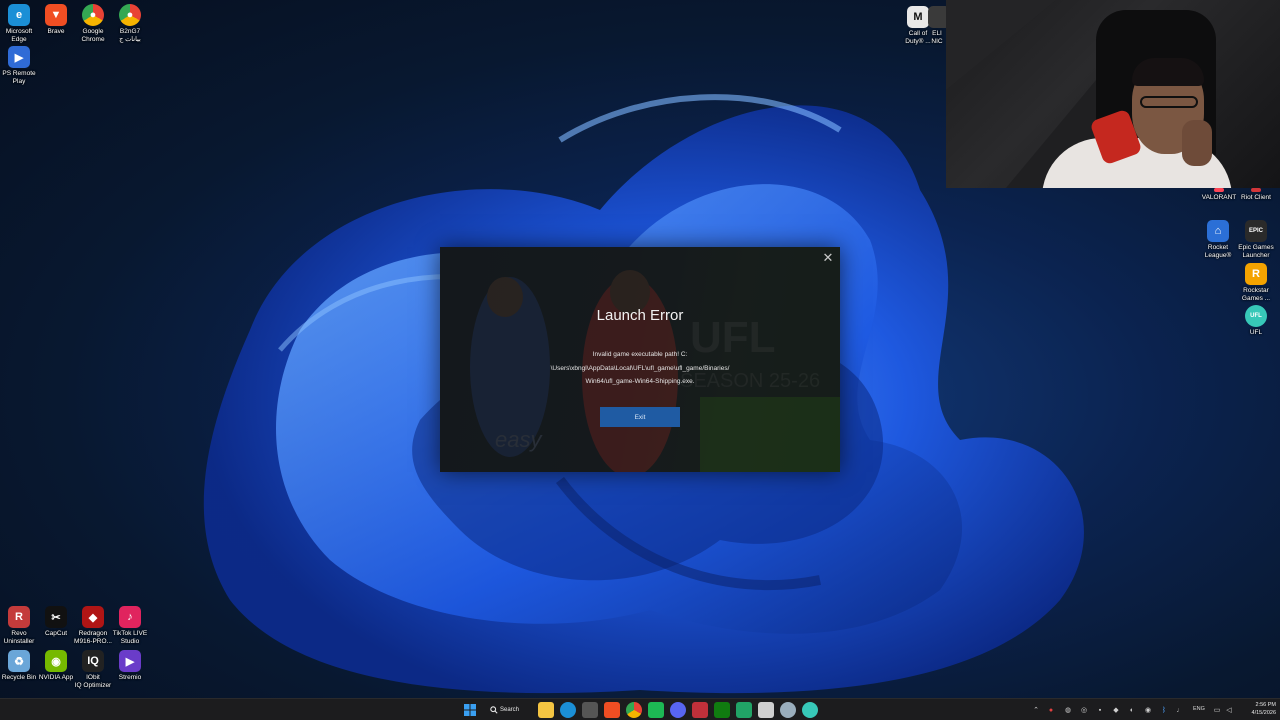 The image size is (1280, 720). I want to click on taskbar-brave, so click(612, 710).